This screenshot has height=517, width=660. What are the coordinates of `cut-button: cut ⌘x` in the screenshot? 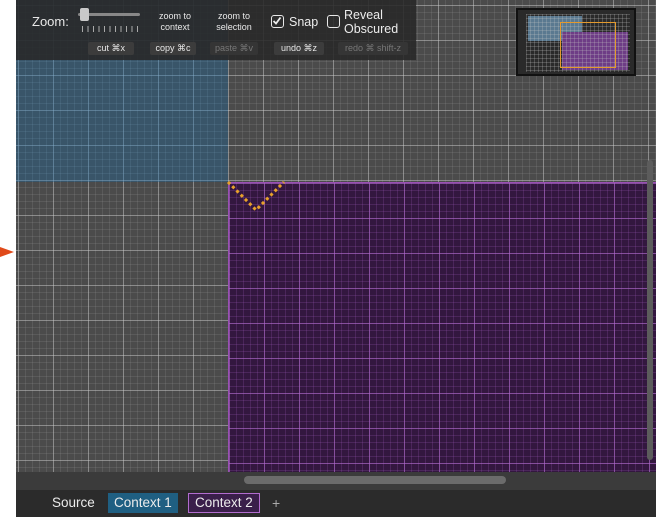 It's located at (111, 48).